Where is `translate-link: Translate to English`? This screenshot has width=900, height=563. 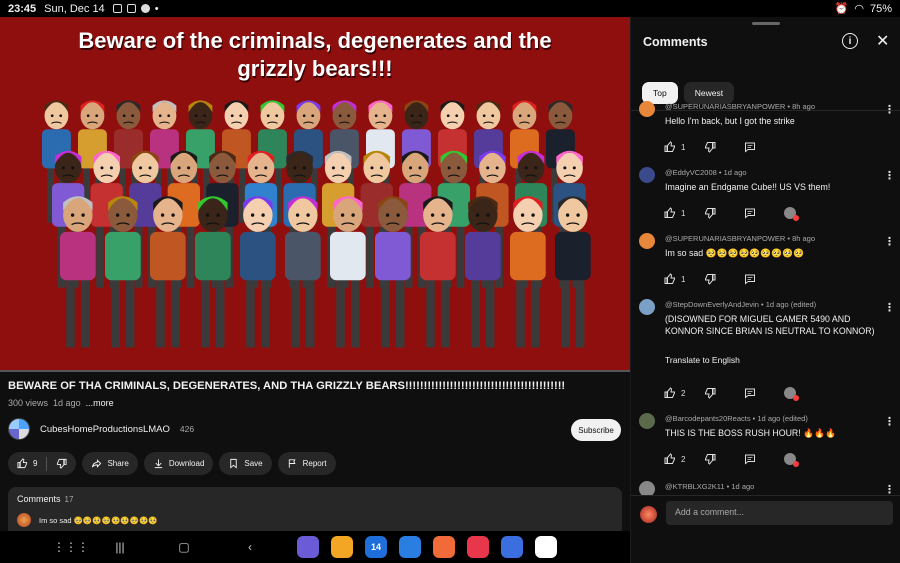 translate-link: Translate to English is located at coordinates (702, 360).